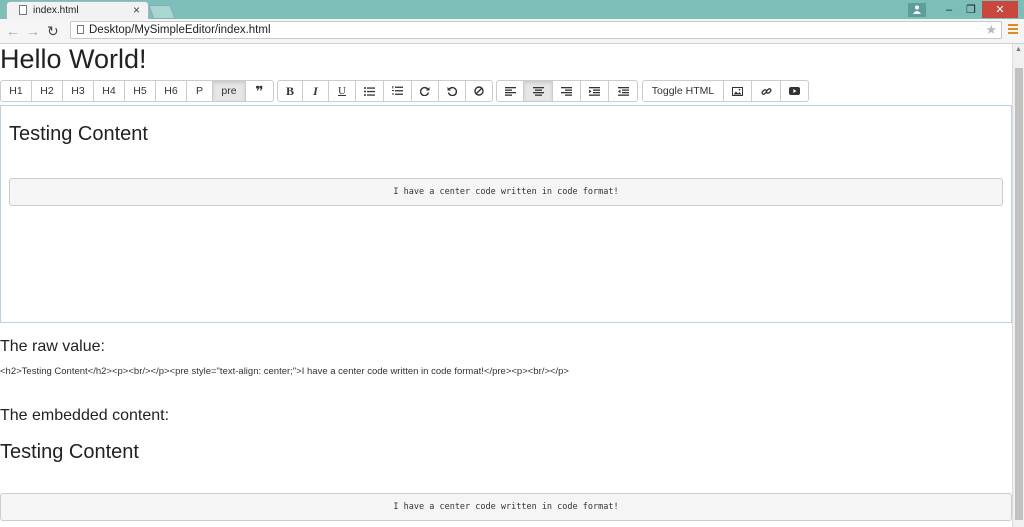  Describe the element at coordinates (200, 91) in the screenshot. I see `paragraph-button: P` at that location.